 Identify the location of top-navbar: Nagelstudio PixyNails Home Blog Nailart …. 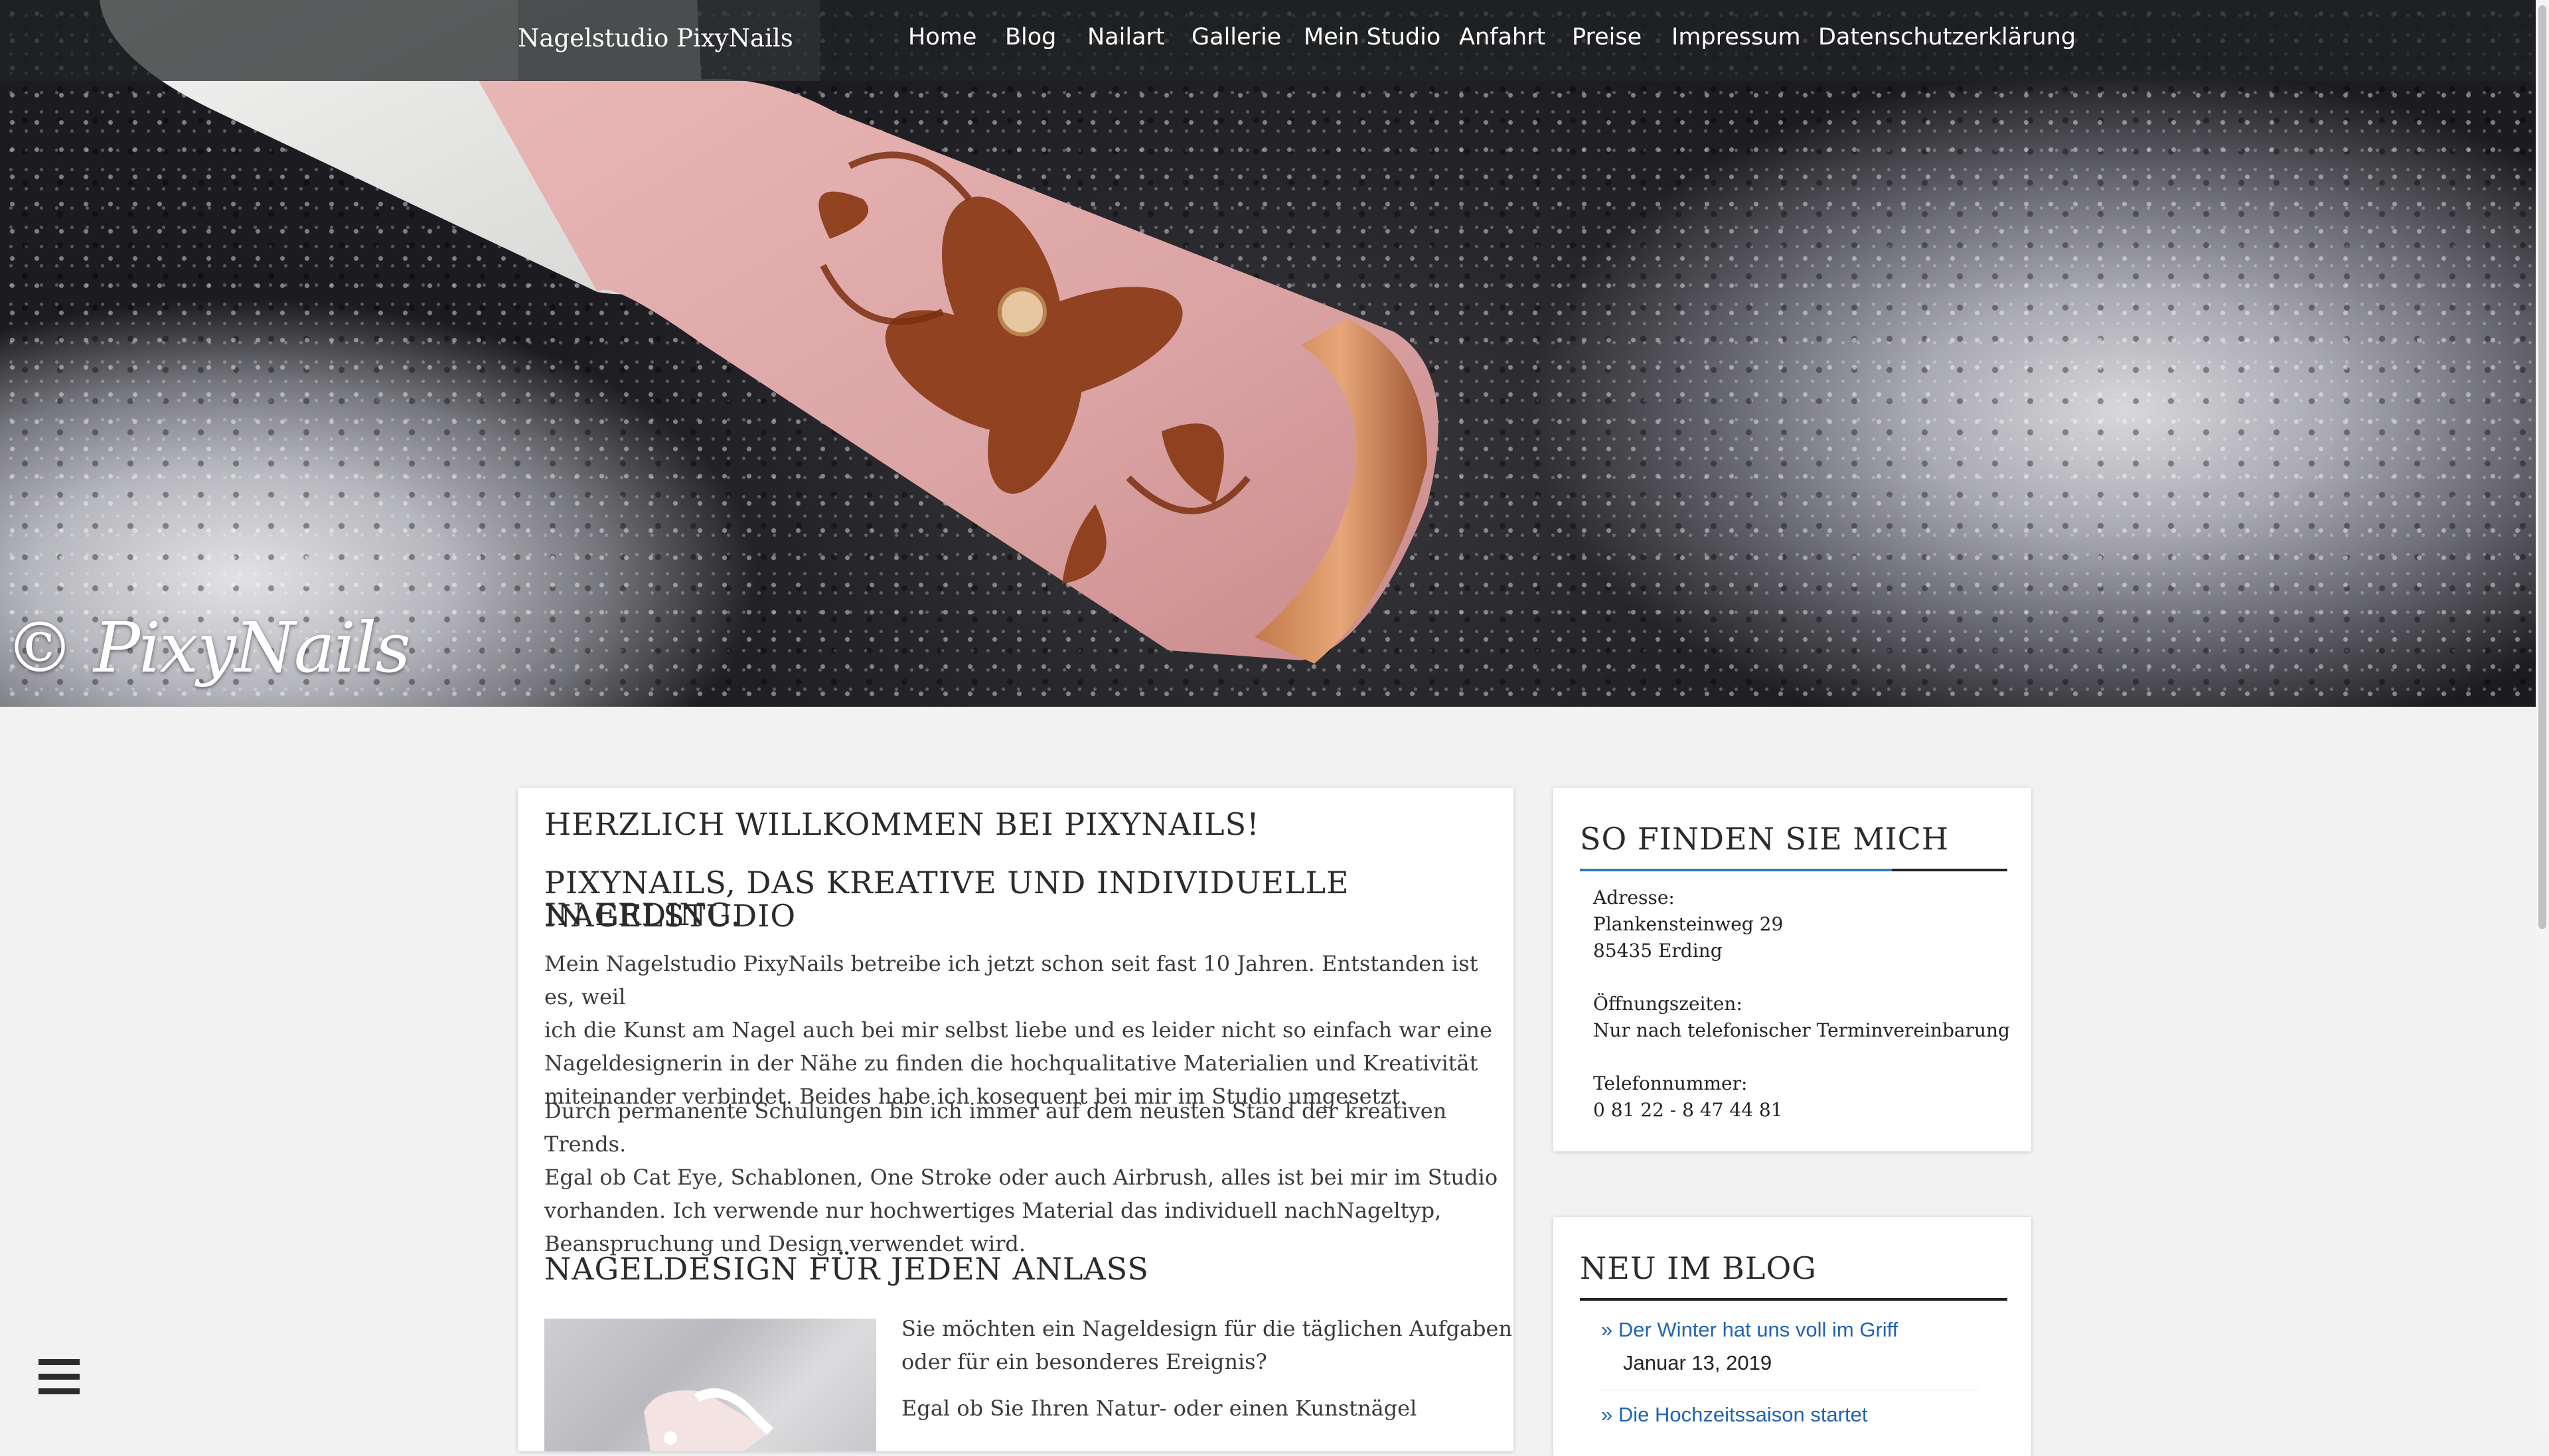
(1268, 40).